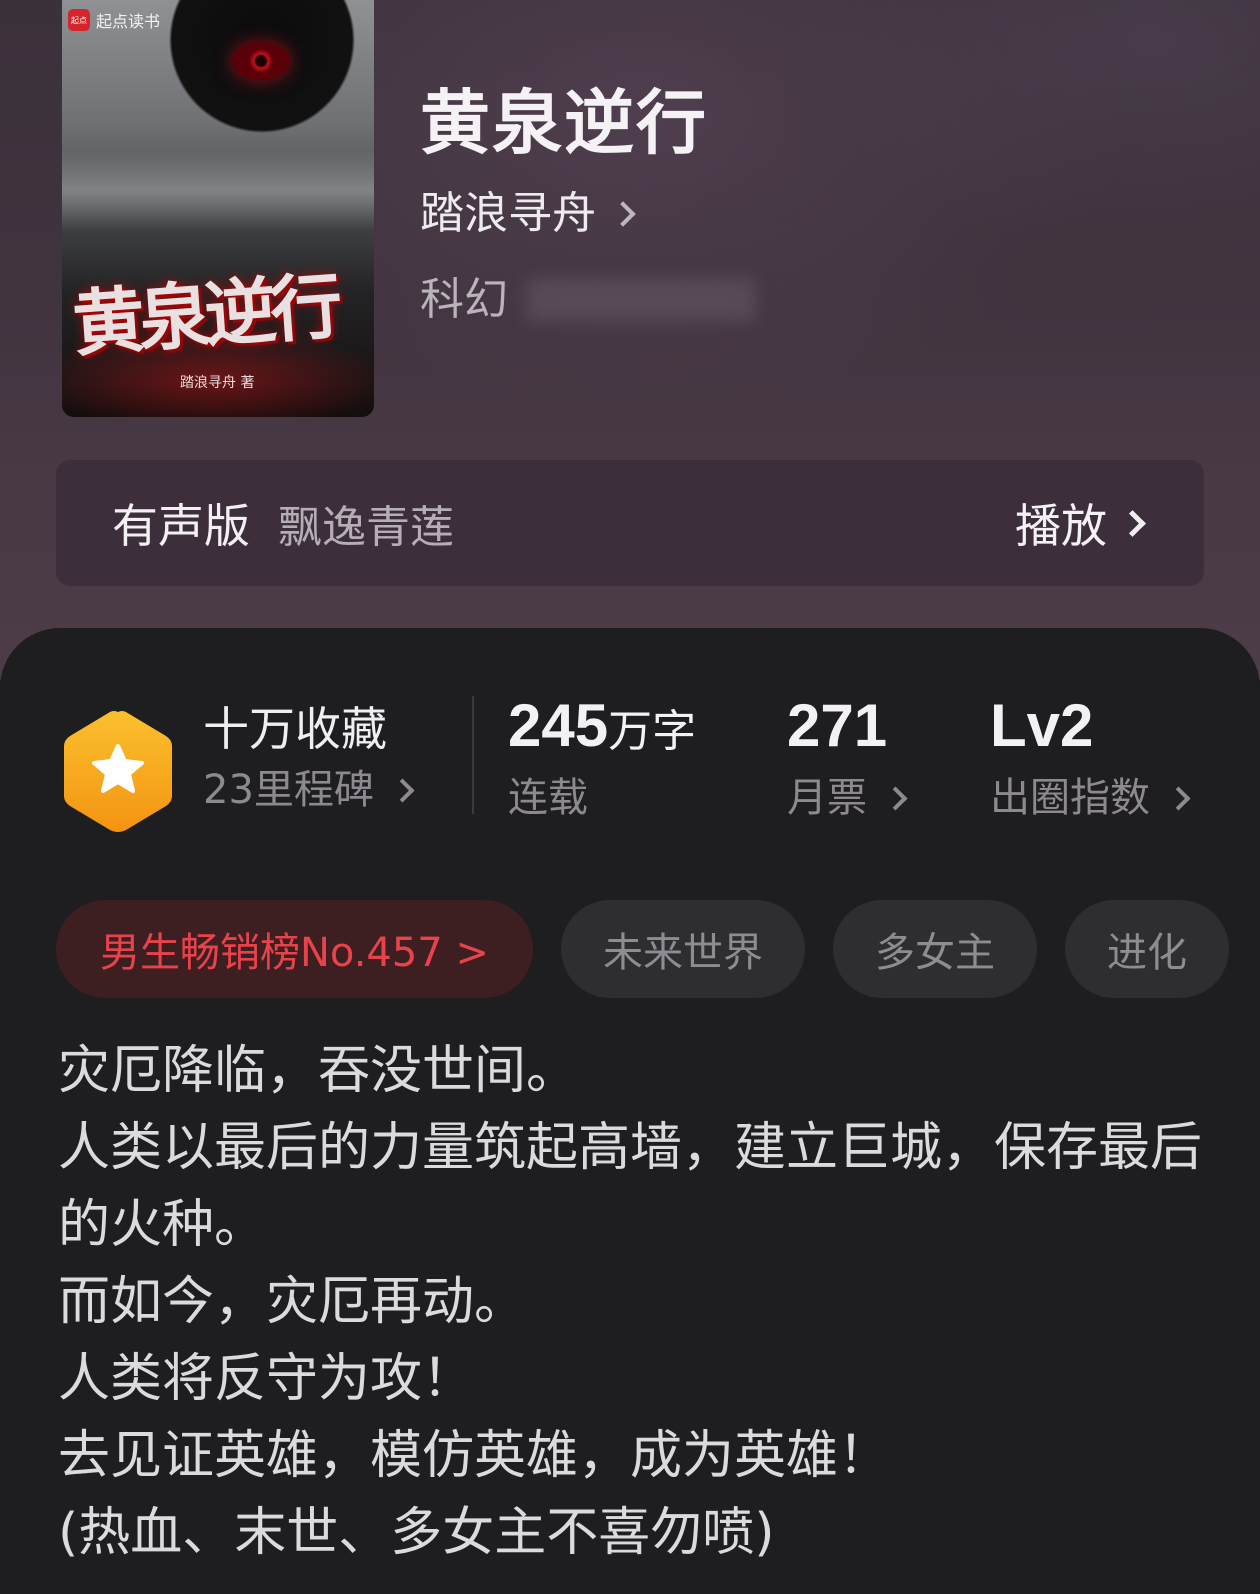 This screenshot has height=1594, width=1260. I want to click on description-line: 而如今，灾厄再动。, so click(292, 1302).